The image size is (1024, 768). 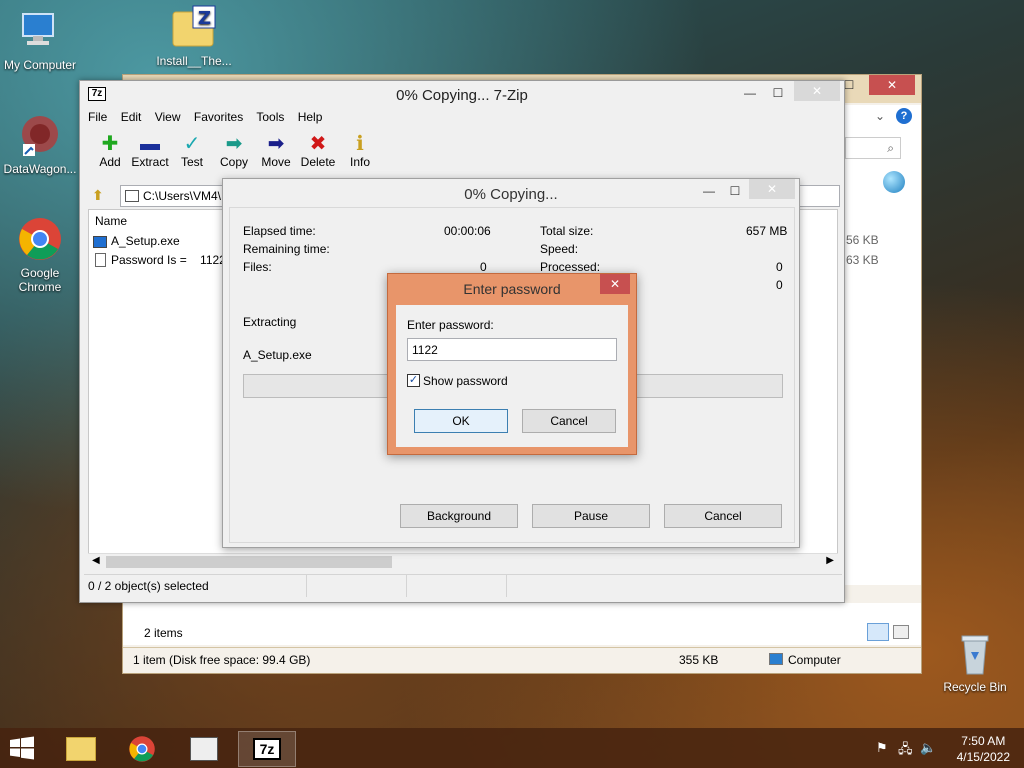 I want to click on show-password-checkbox: ✓, so click(x=413, y=380).